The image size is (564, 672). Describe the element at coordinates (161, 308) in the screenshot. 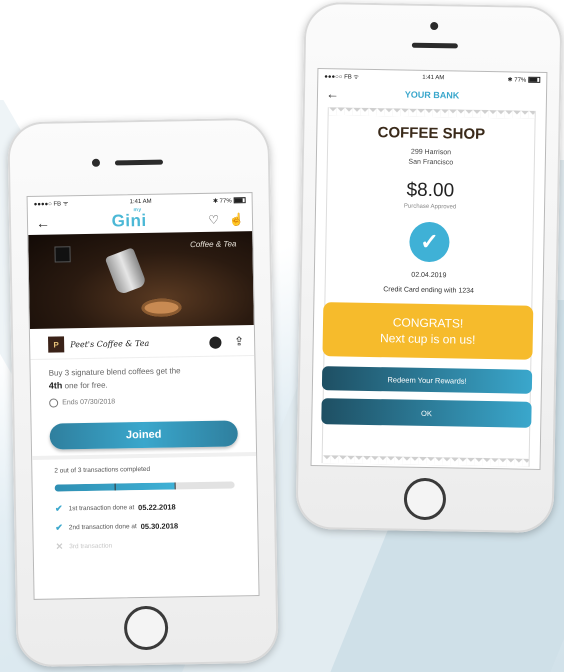

I see `latte-cup-image` at that location.